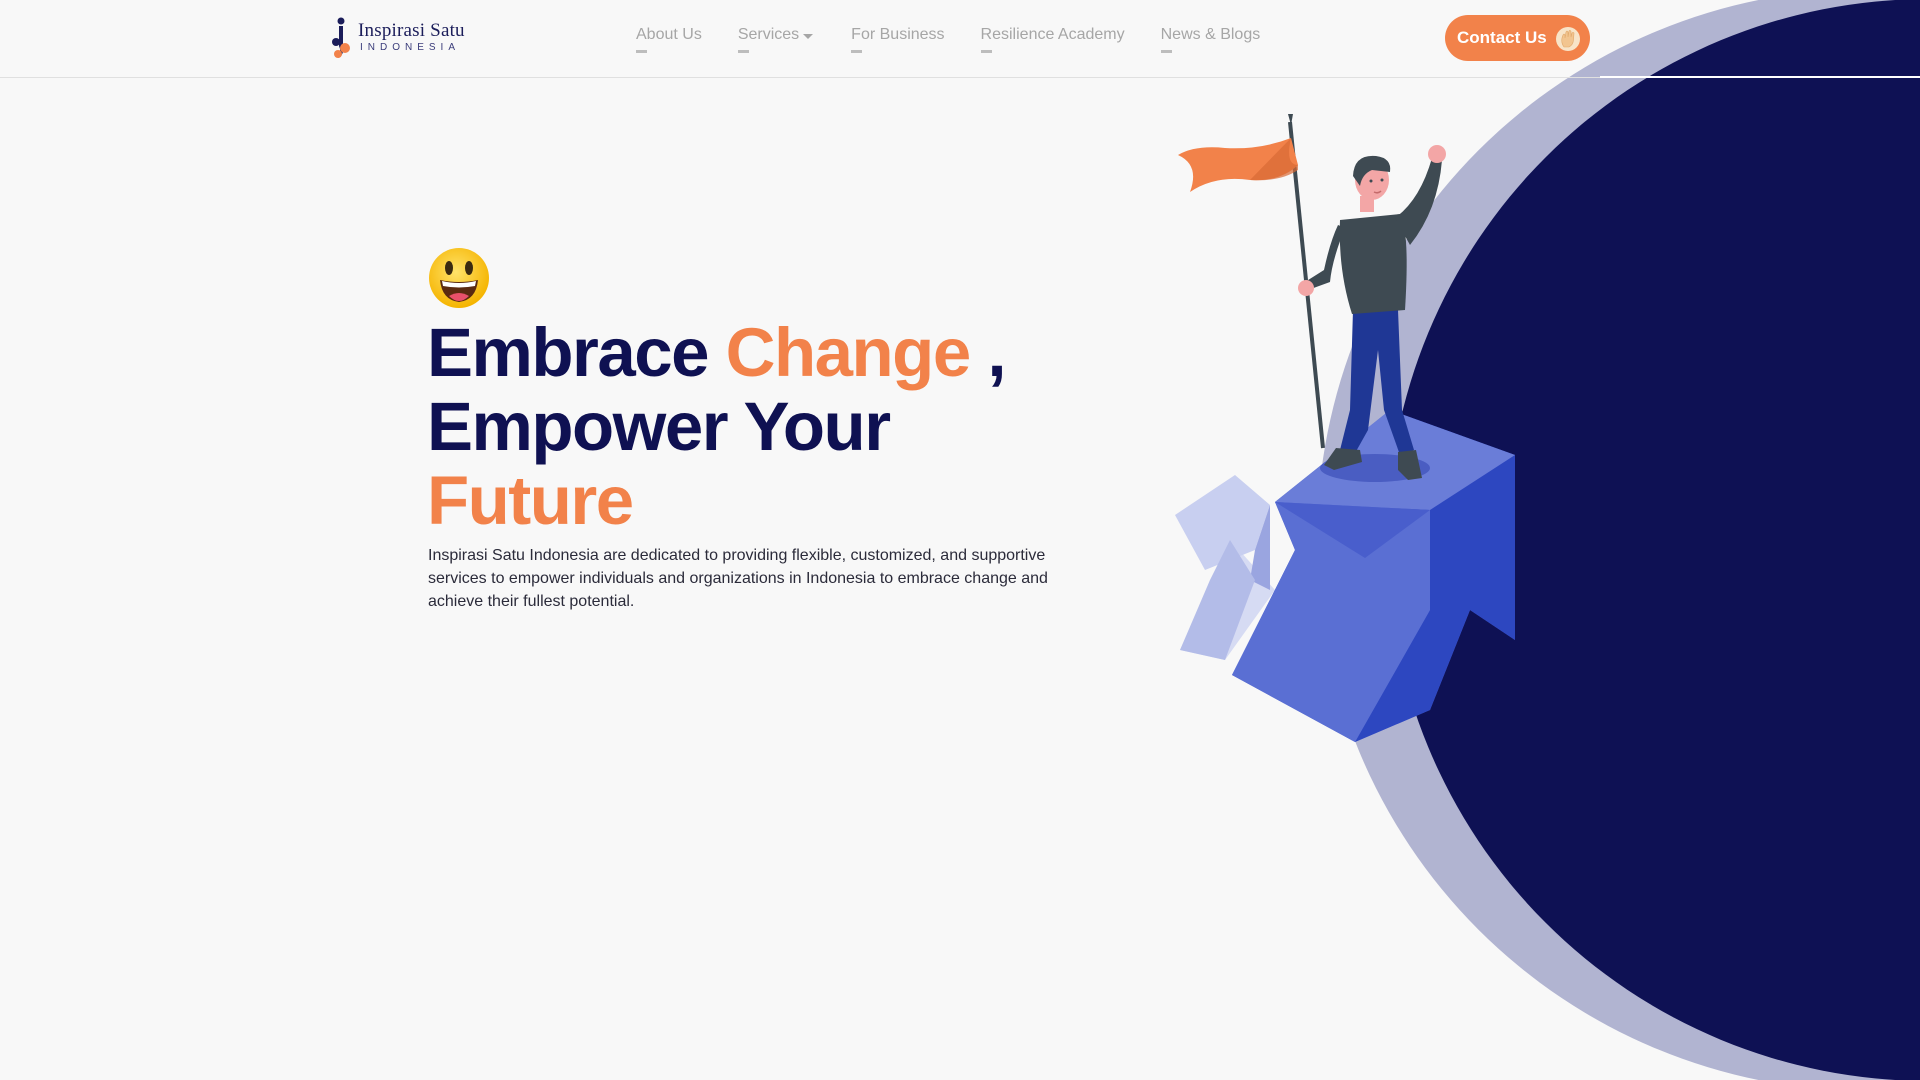 Image resolution: width=1920 pixels, height=1080 pixels. I want to click on nav-item-label: News & Blogs, so click(1210, 34).